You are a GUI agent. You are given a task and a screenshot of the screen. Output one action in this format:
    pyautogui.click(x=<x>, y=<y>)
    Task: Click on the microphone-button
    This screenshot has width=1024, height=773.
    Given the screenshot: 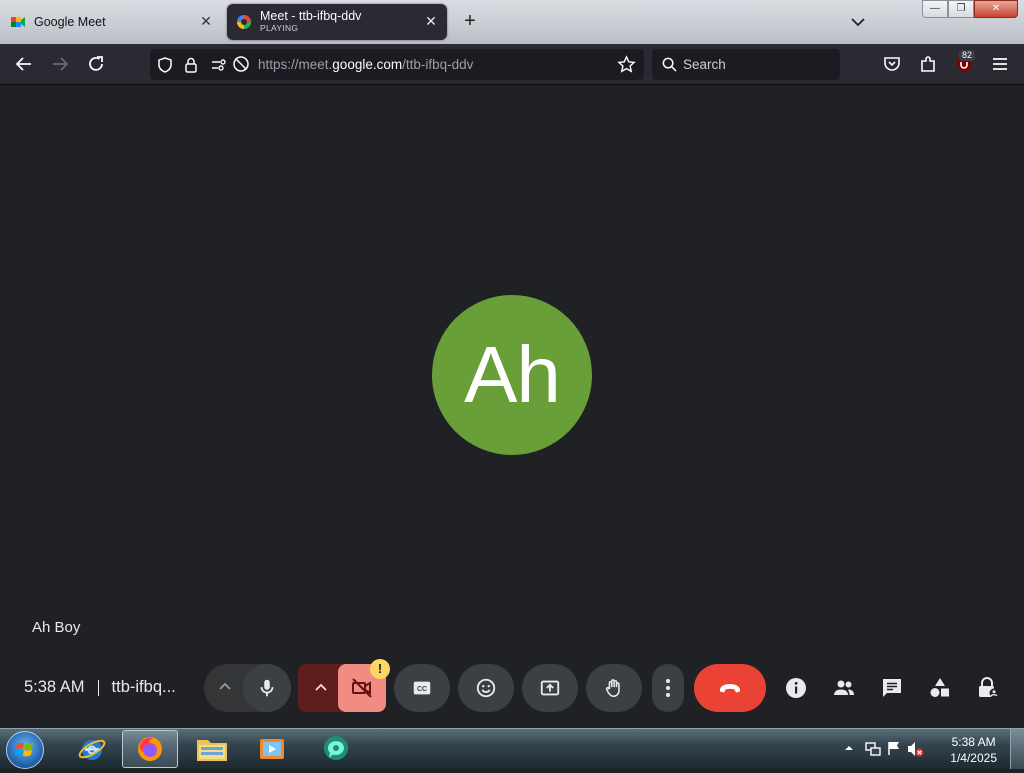 What is the action you would take?
    pyautogui.click(x=267, y=688)
    